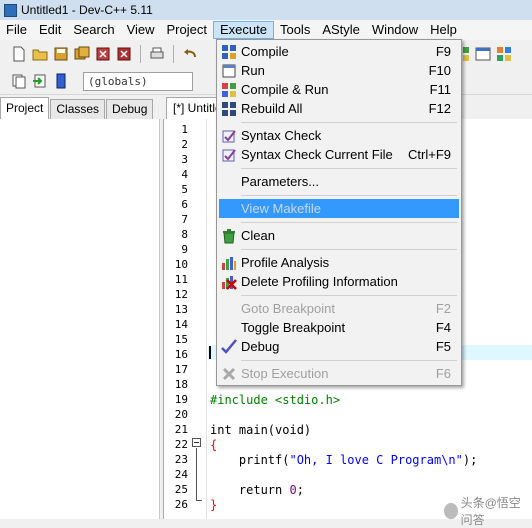 The width and height of the screenshot is (532, 528). I want to click on line-number: 1, so click(184, 129).